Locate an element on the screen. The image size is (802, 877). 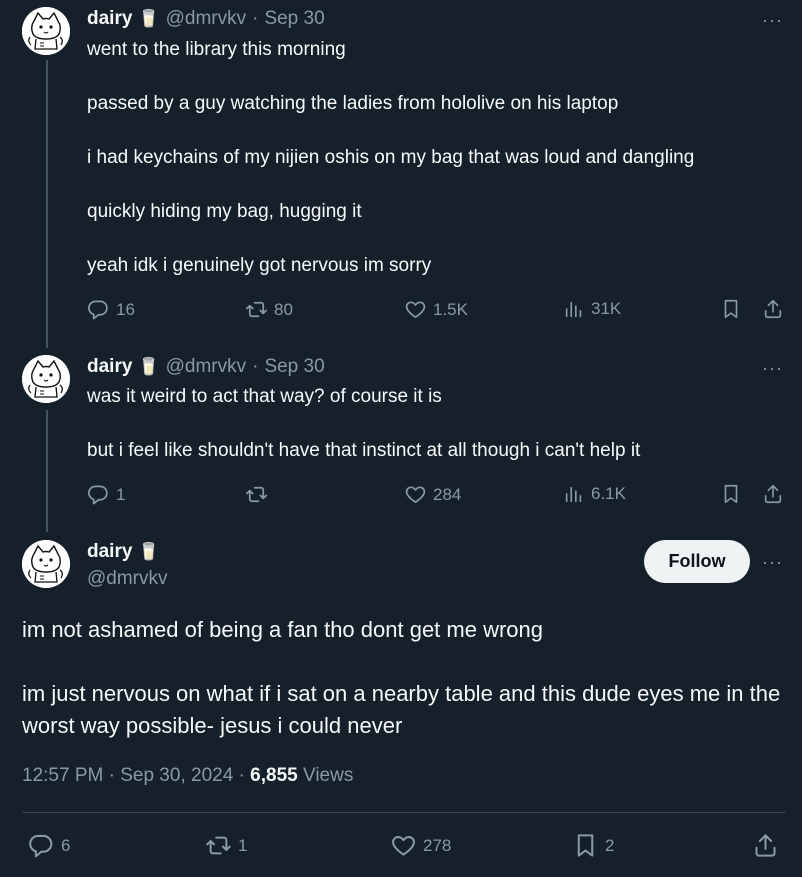
tweet-header: dairy 🥛 is located at coordinates (123, 552).